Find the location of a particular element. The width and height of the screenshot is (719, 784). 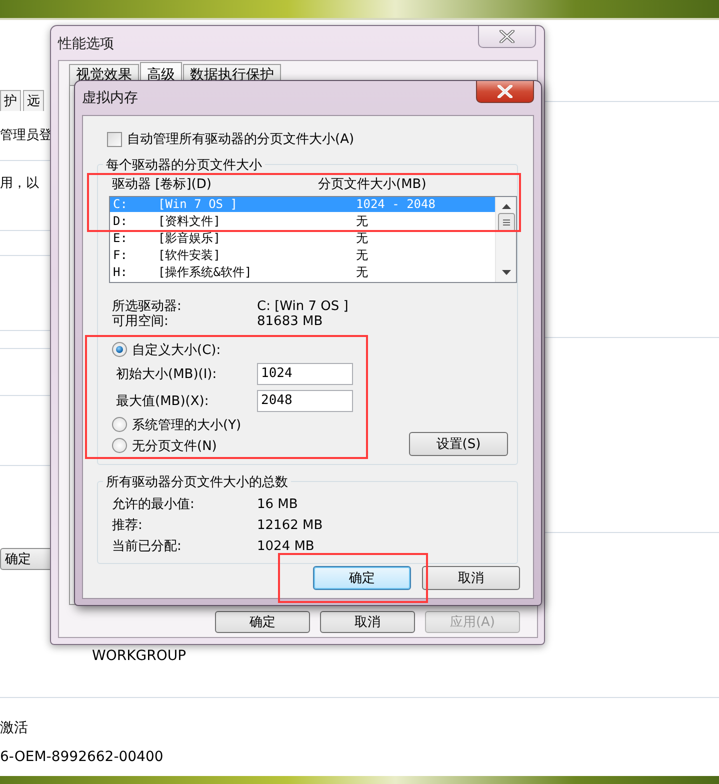

tab: 远 is located at coordinates (33, 100).